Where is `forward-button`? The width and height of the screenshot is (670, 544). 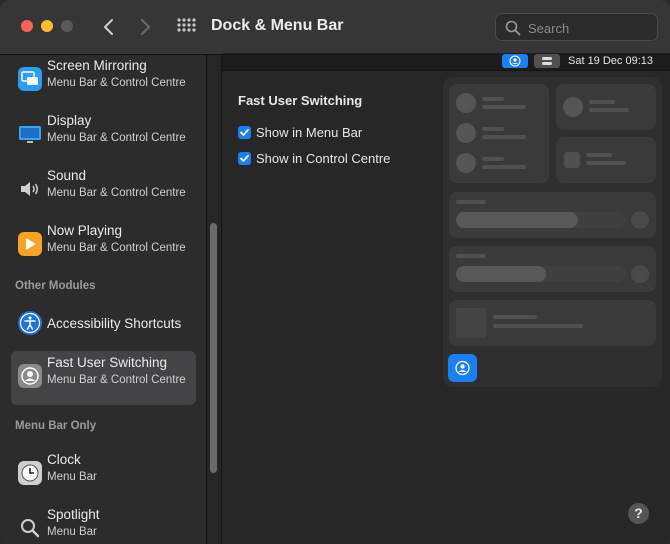 forward-button is located at coordinates (145, 27).